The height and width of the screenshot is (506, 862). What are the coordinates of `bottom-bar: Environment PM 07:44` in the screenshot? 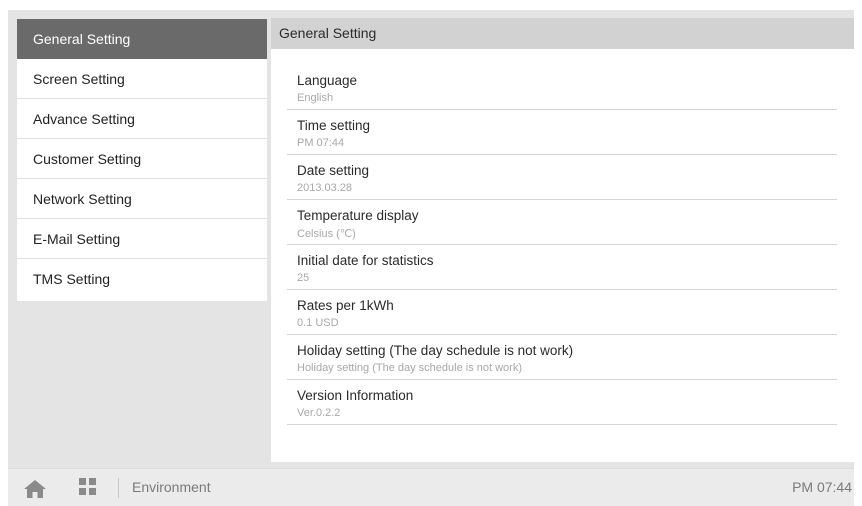 It's located at (431, 487).